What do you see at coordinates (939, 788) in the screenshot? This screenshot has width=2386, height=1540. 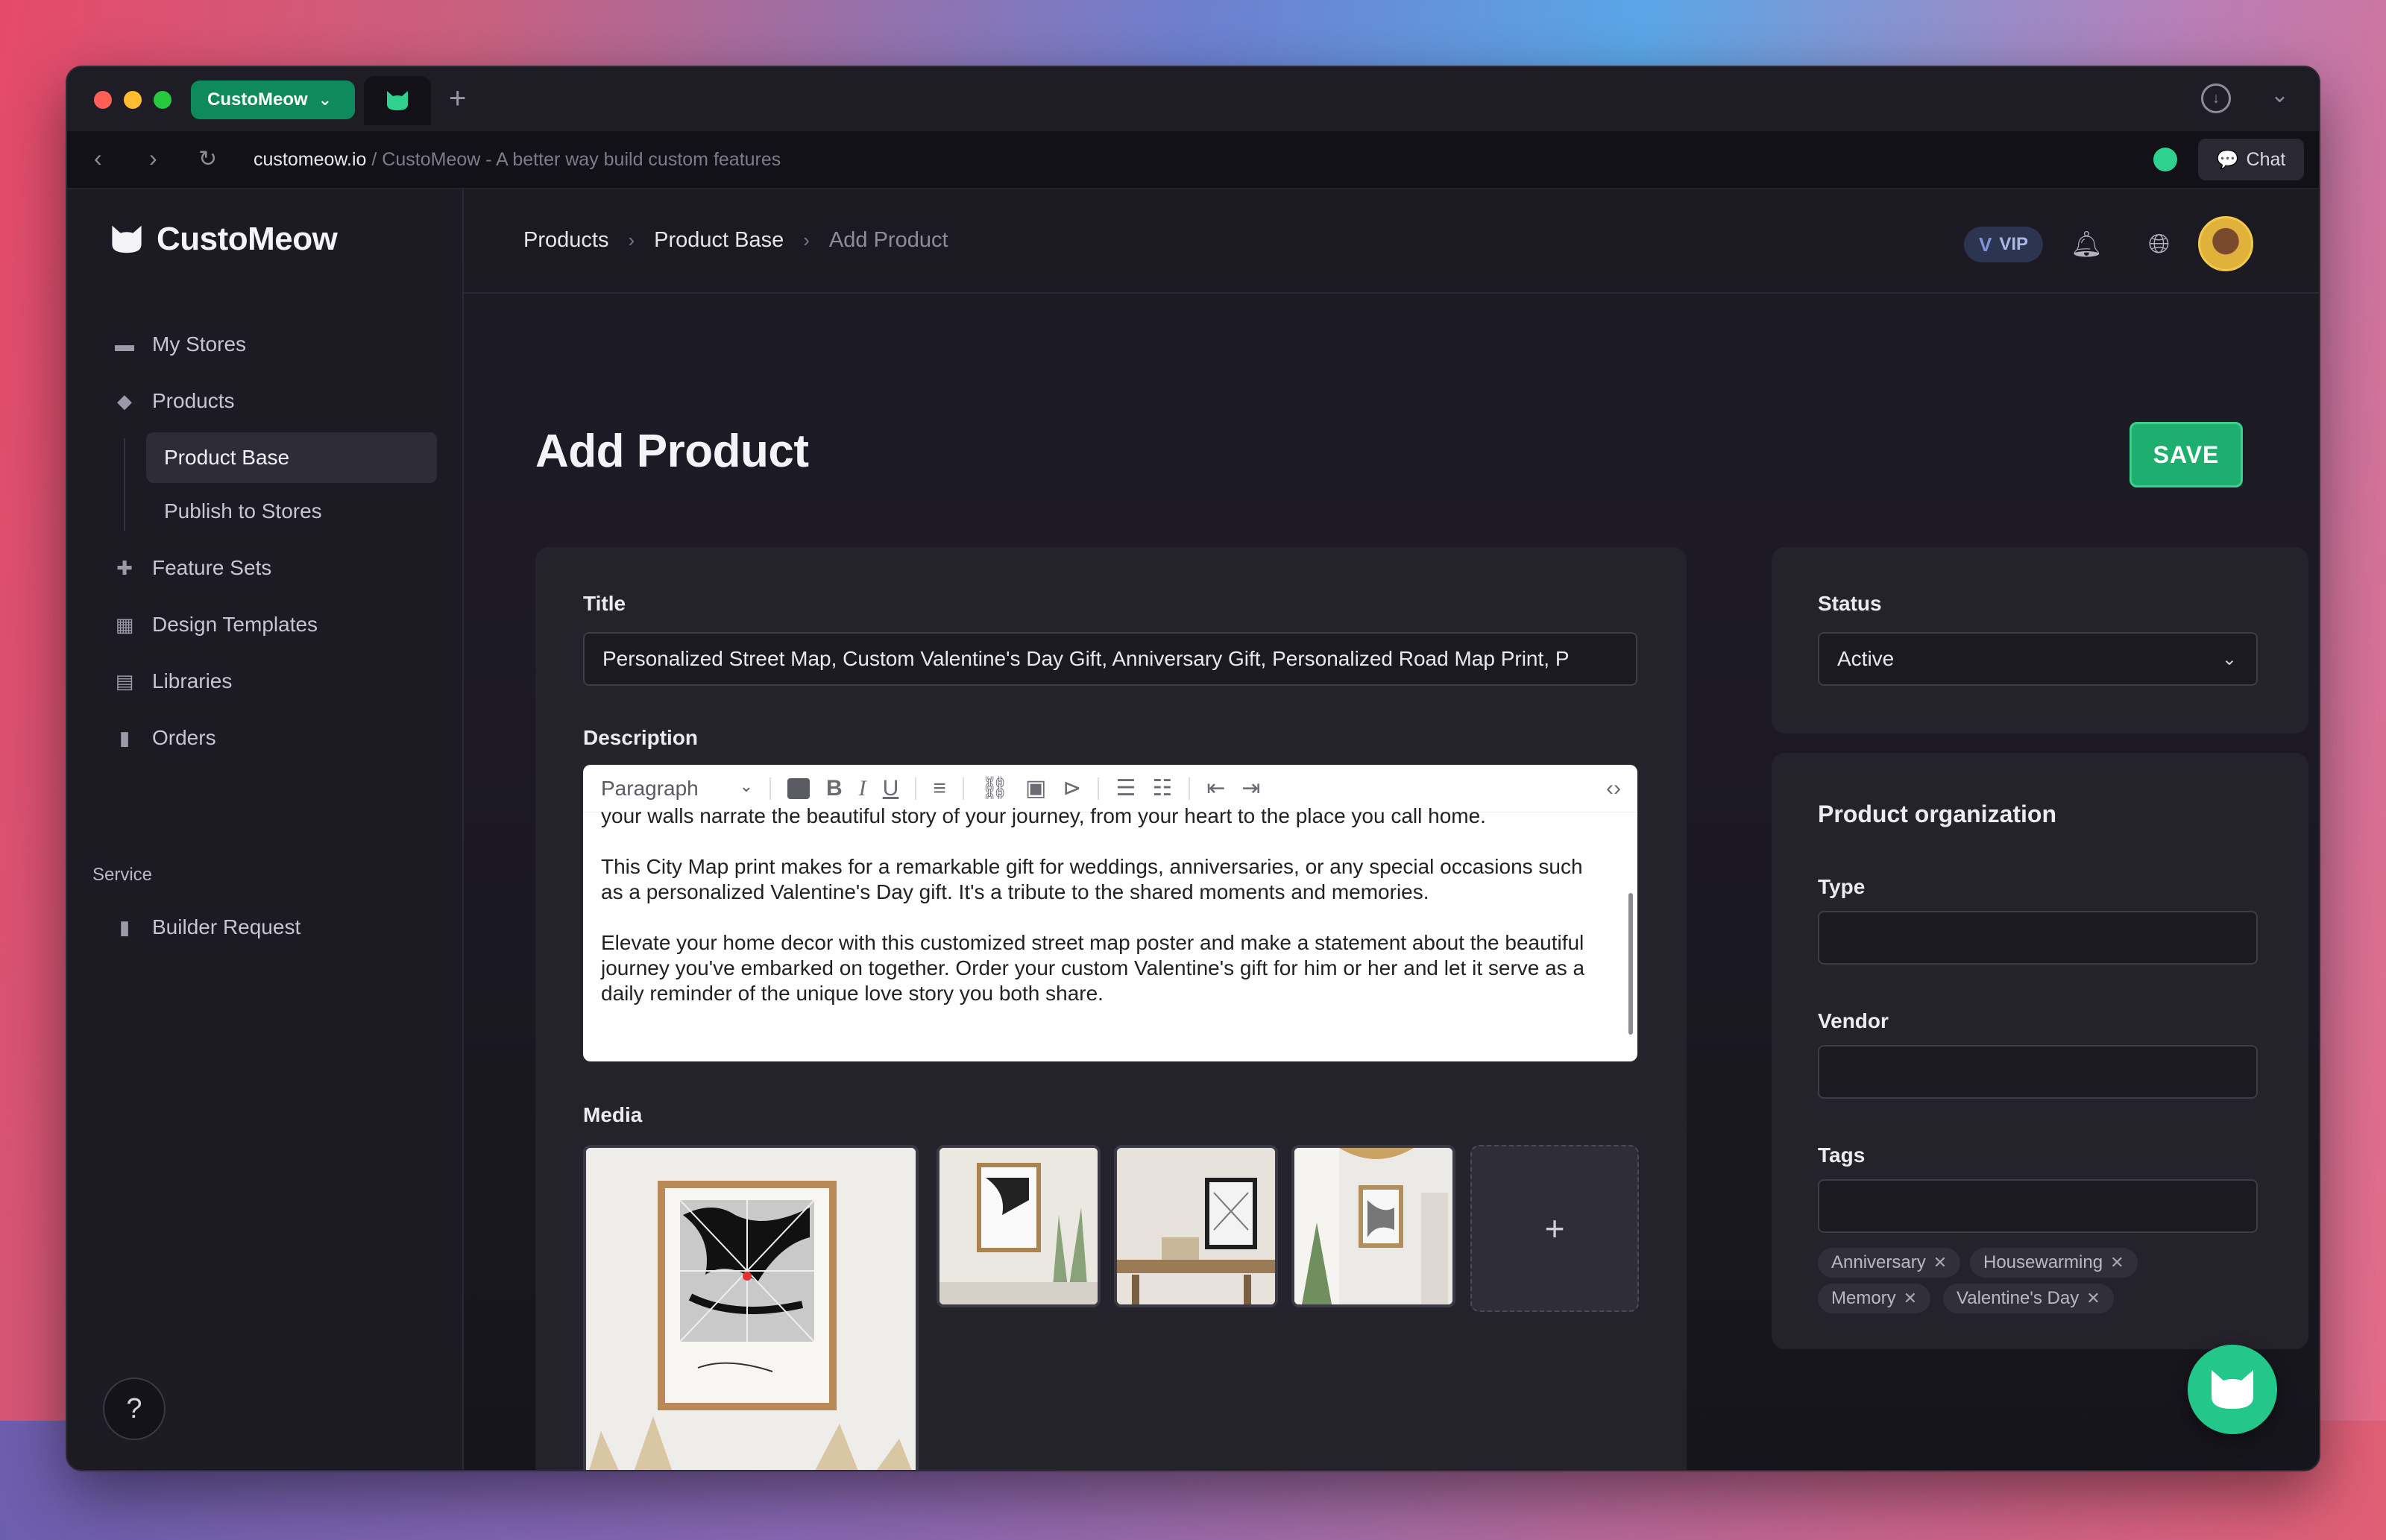 I see `align-icon: ≡` at bounding box center [939, 788].